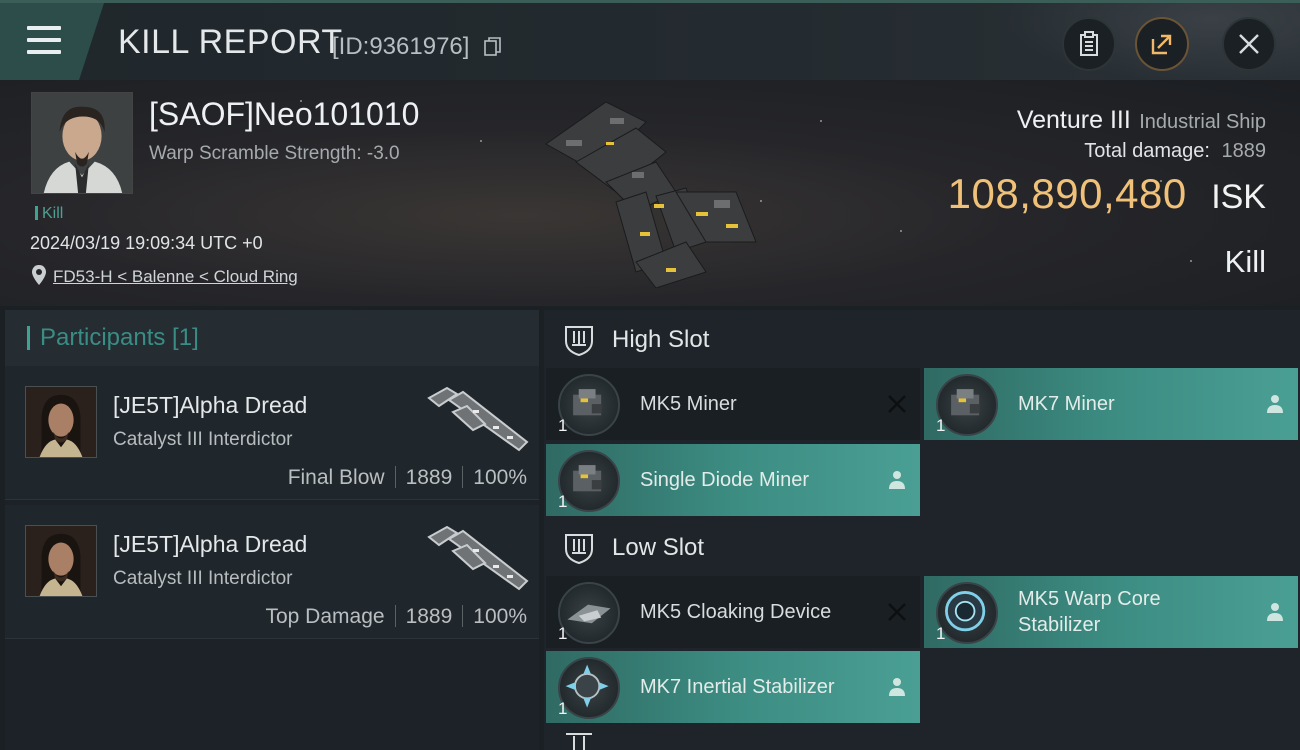  What do you see at coordinates (1238, 197) in the screenshot?
I see `isk-unit: ISK` at bounding box center [1238, 197].